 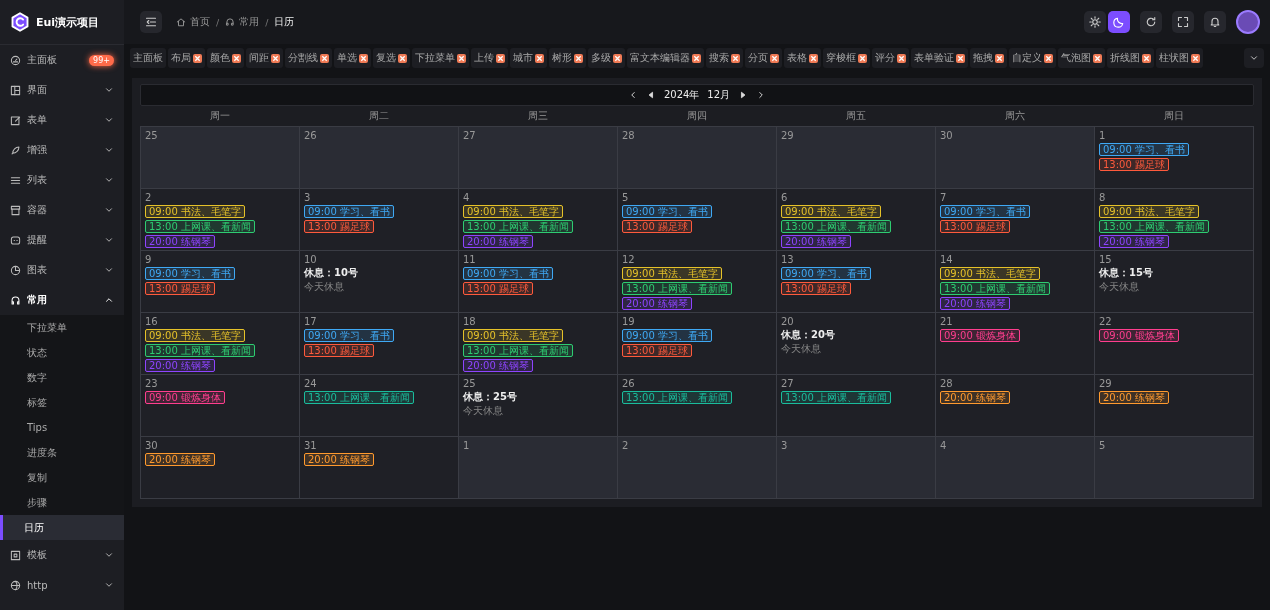 What do you see at coordinates (200, 22) in the screenshot?
I see `breadcrumb-link: 首页` at bounding box center [200, 22].